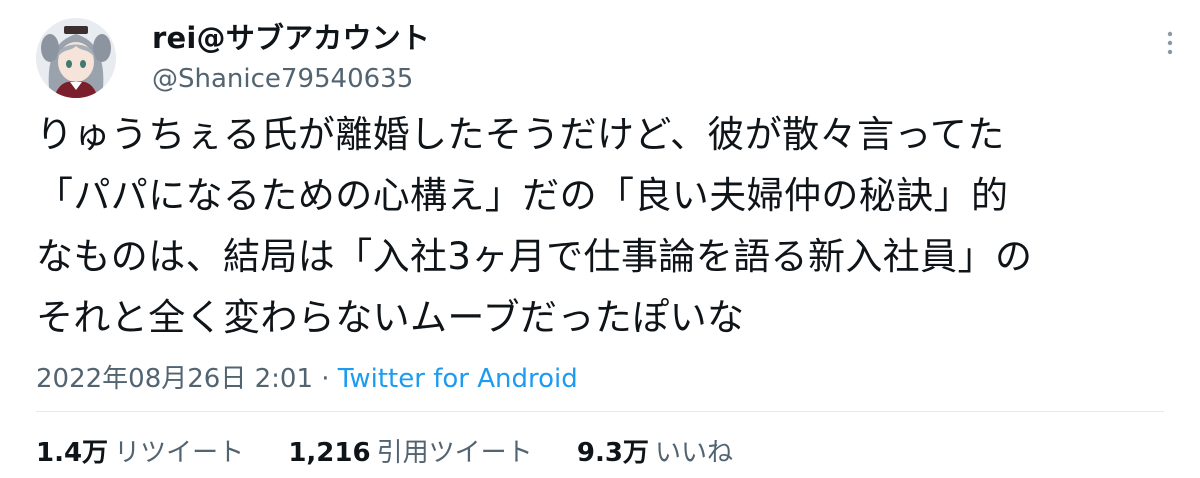 The image size is (1200, 478). Describe the element at coordinates (612, 453) in the screenshot. I see `likes-count: 9.3万` at that location.